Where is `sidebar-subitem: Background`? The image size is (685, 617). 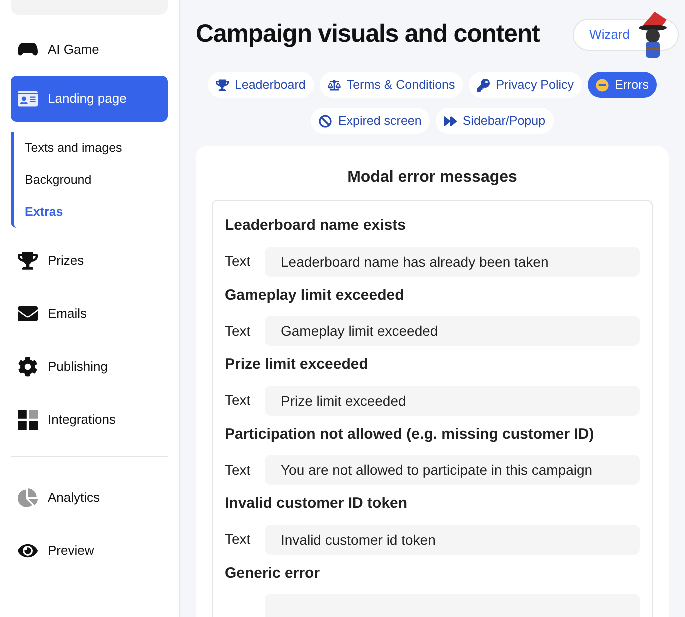 sidebar-subitem: Background is located at coordinates (53, 180).